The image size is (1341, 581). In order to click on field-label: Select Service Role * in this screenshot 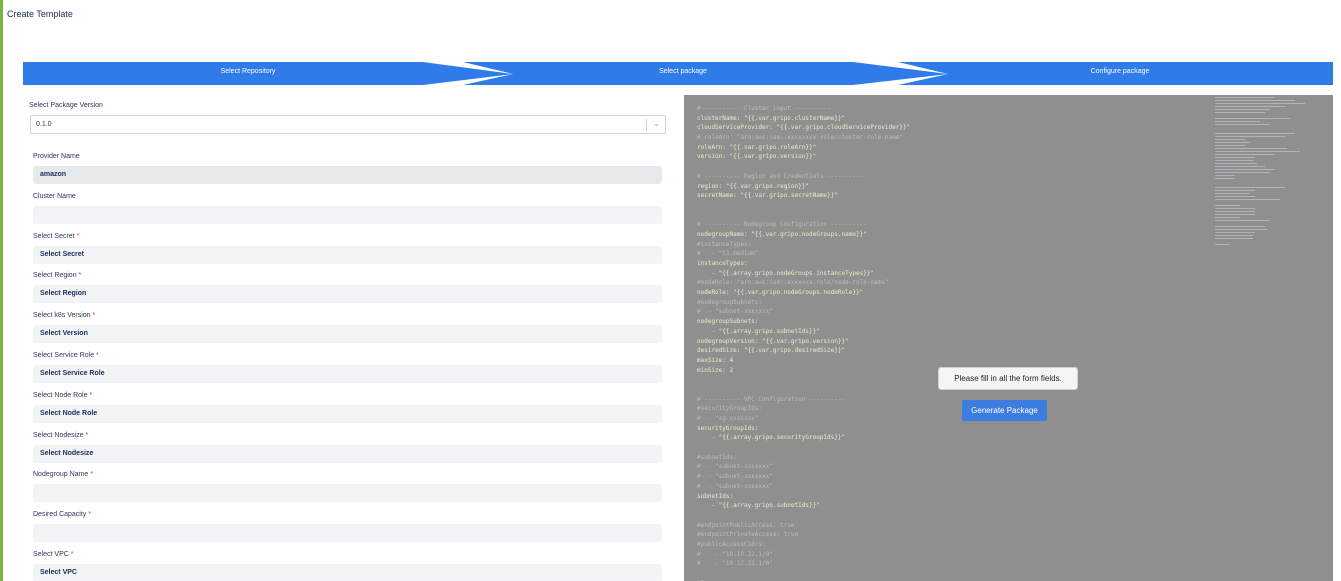, I will do `click(66, 355)`.